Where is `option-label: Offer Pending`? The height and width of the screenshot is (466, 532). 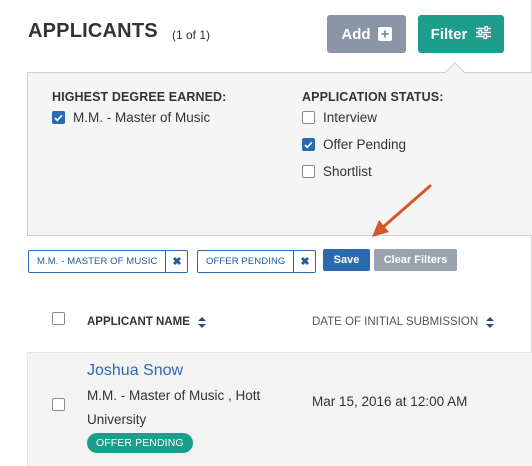 option-label: Offer Pending is located at coordinates (365, 144).